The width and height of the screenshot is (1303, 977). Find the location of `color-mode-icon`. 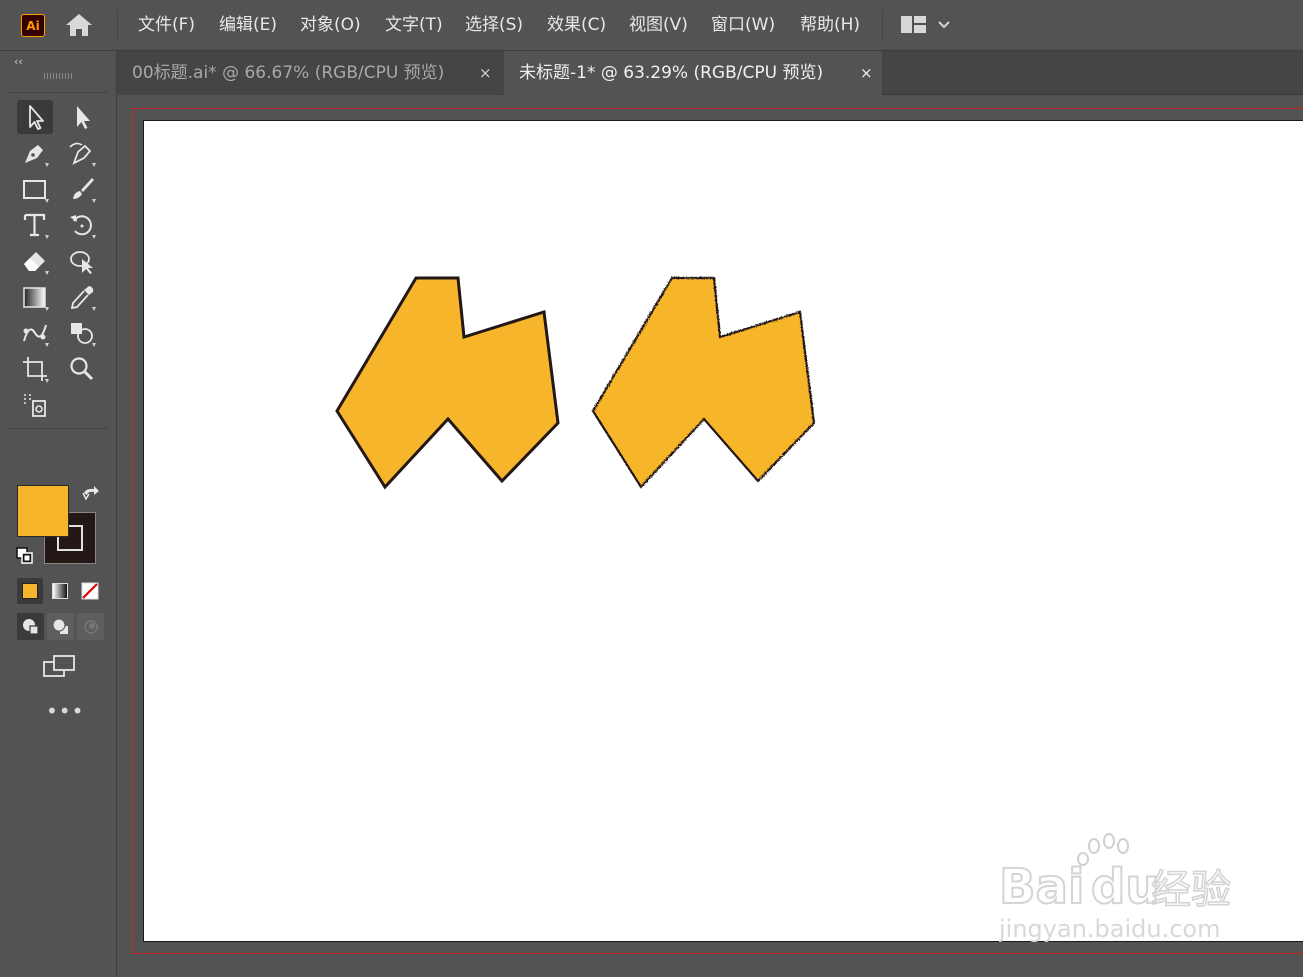

color-mode-icon is located at coordinates (30, 591).